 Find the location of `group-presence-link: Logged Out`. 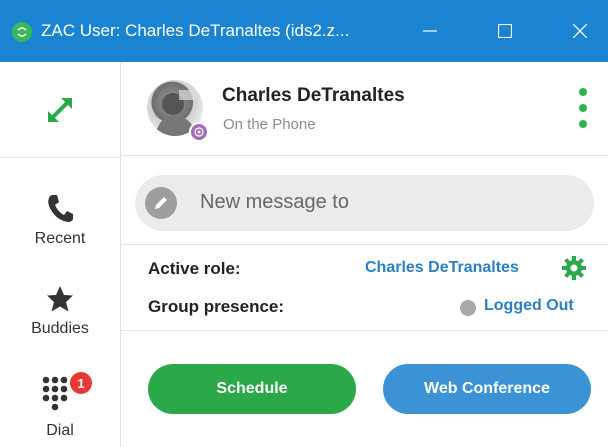

group-presence-link: Logged Out is located at coordinates (529, 306).